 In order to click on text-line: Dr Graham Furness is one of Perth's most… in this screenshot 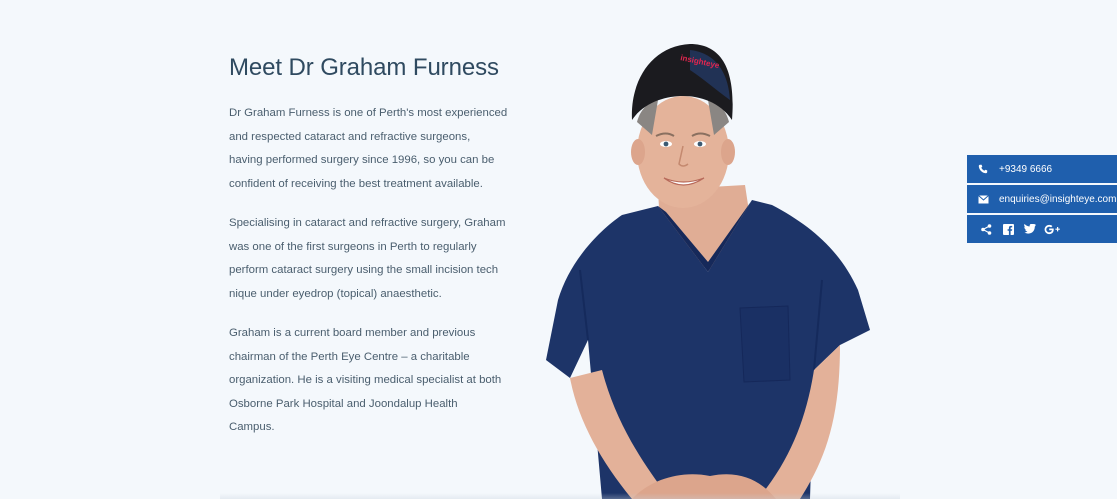, I will do `click(368, 113)`.